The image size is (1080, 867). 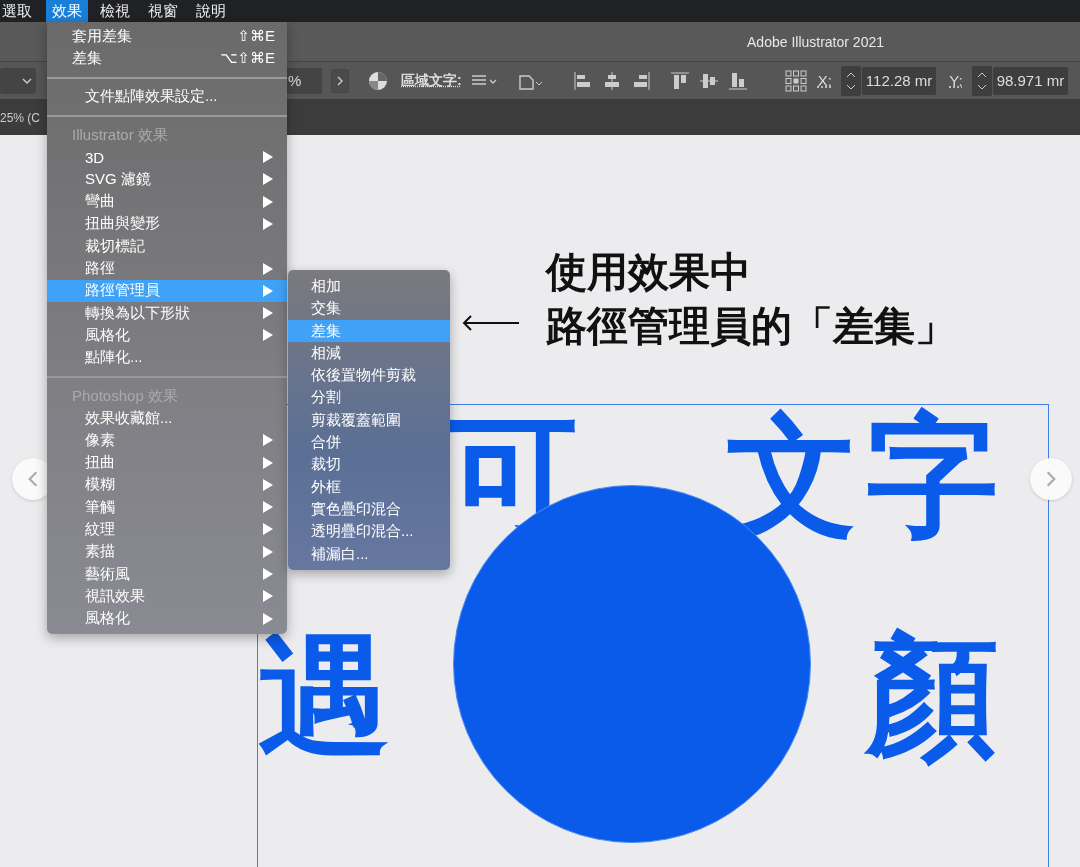 What do you see at coordinates (956, 80) in the screenshot?
I see `y-label: Y:` at bounding box center [956, 80].